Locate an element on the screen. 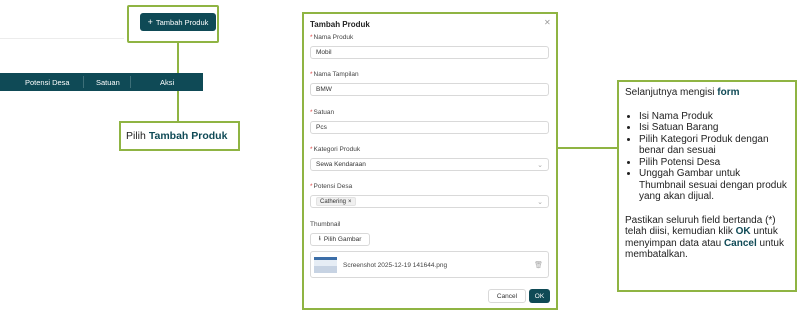 Image resolution: width=801 pixels, height=330 pixels. divider is located at coordinates (62, 38).